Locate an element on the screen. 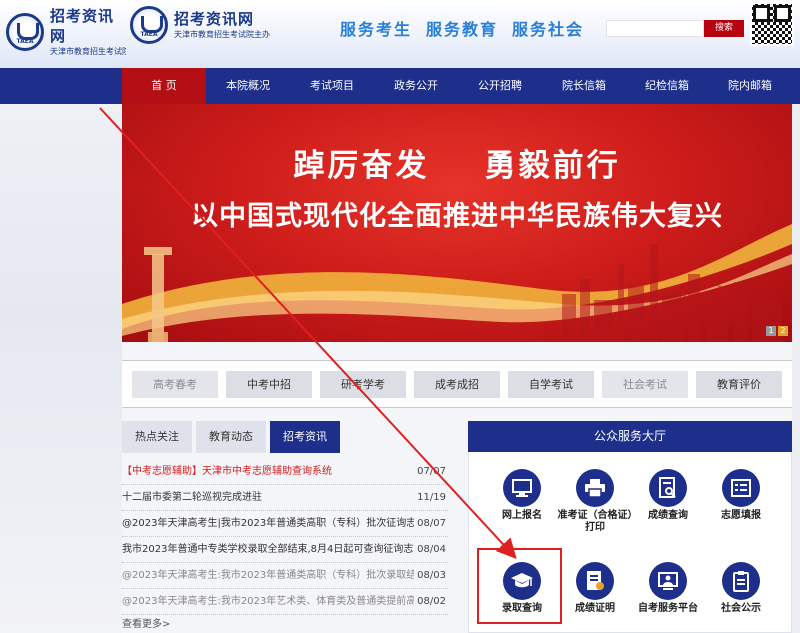  form-icon is located at coordinates (741, 488).